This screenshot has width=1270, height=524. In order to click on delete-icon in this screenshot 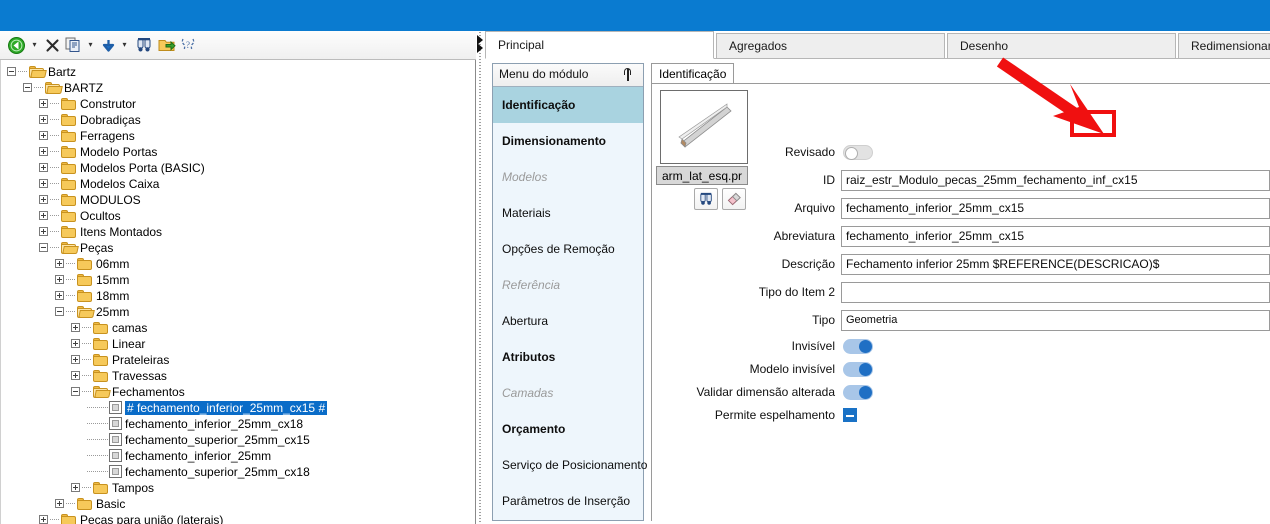, I will do `click(52, 45)`.